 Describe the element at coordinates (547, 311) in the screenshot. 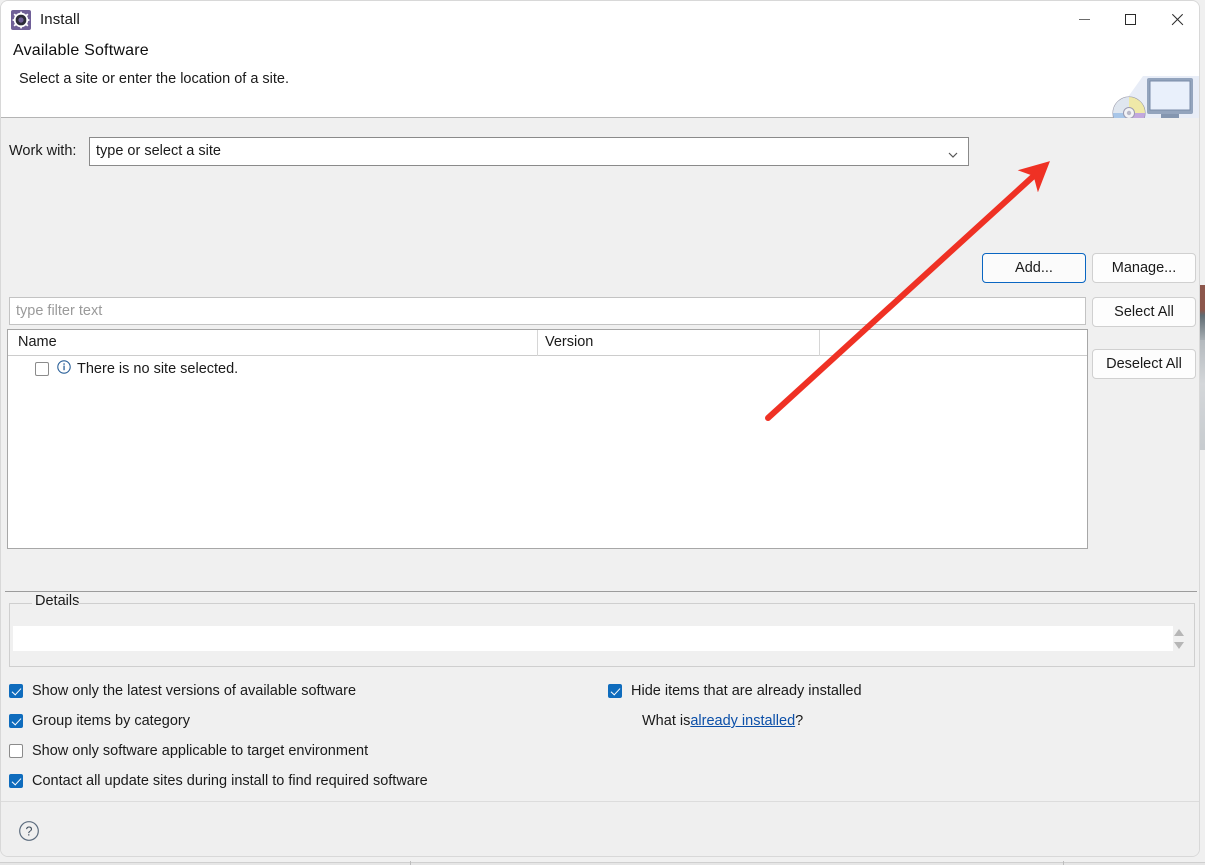

I see `filter-input: type filter text` at that location.